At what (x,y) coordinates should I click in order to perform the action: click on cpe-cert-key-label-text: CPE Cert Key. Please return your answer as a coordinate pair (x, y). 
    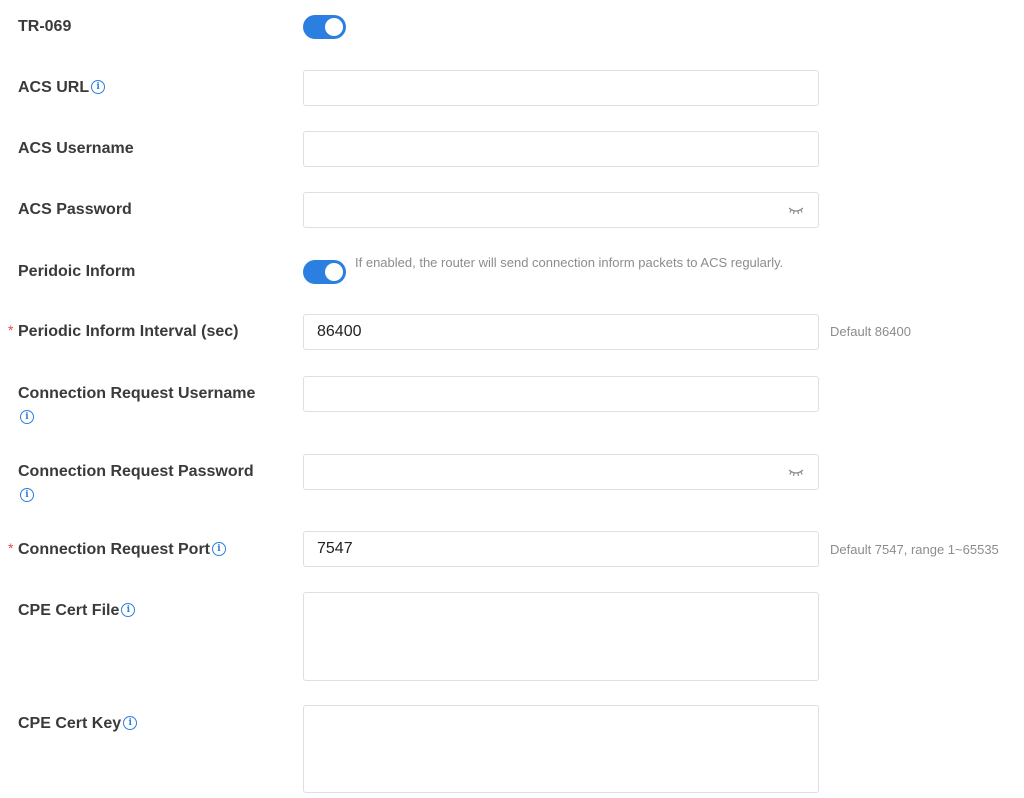
    Looking at the image, I should click on (70, 723).